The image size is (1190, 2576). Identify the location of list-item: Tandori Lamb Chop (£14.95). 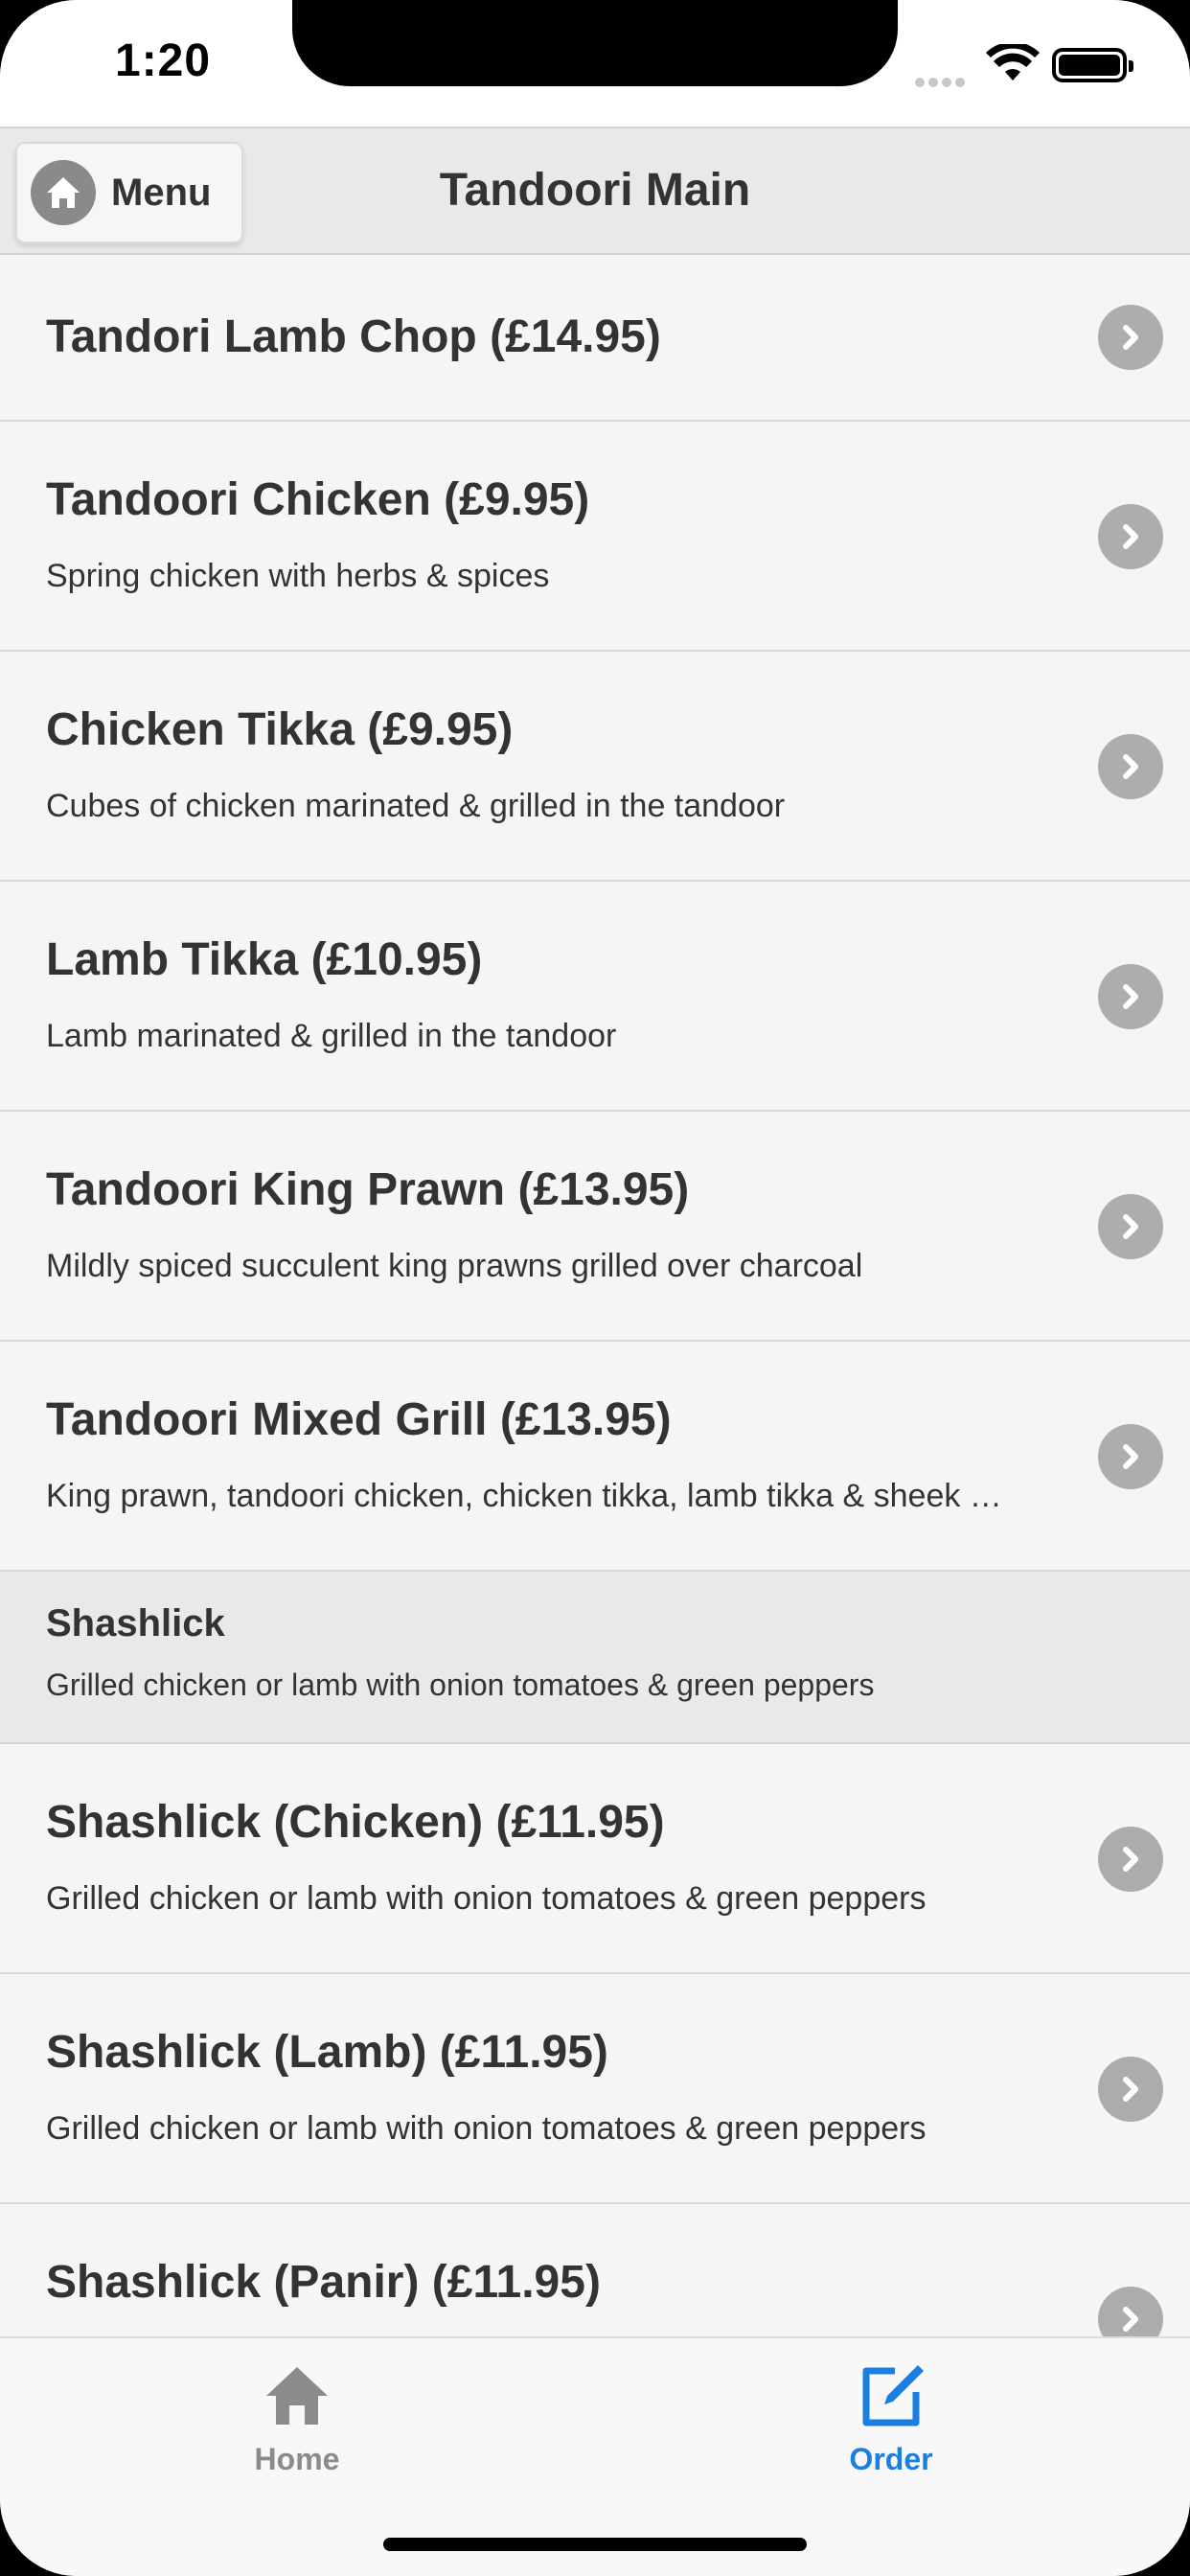
(595, 338).